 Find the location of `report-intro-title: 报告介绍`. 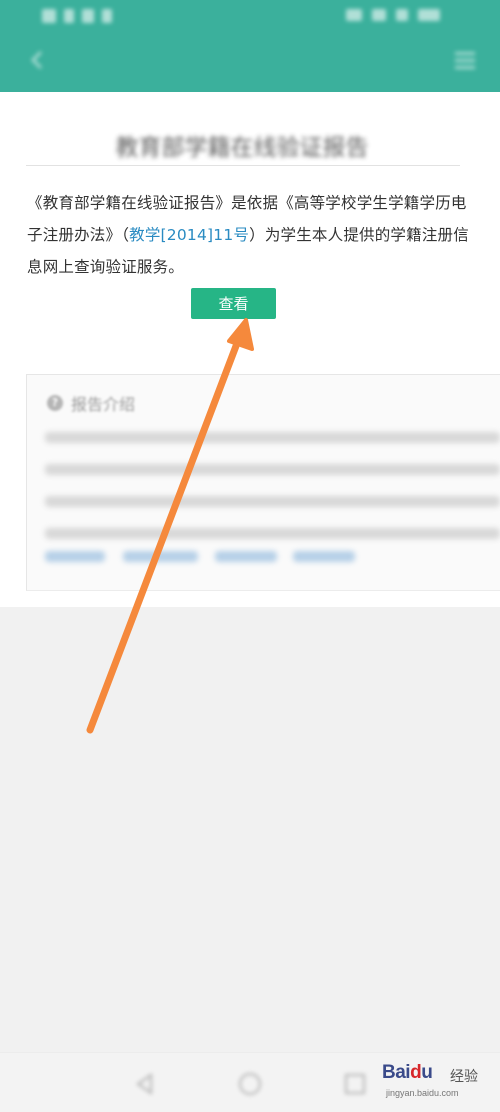

report-intro-title: 报告介绍 is located at coordinates (103, 404).